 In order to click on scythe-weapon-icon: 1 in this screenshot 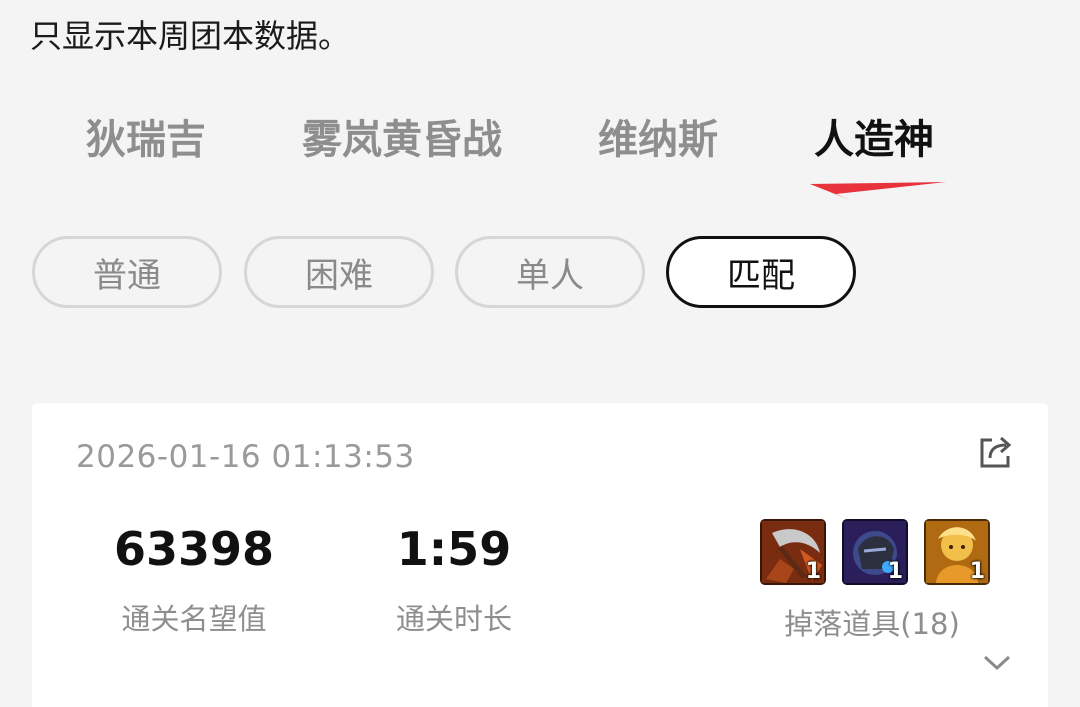, I will do `click(793, 552)`.